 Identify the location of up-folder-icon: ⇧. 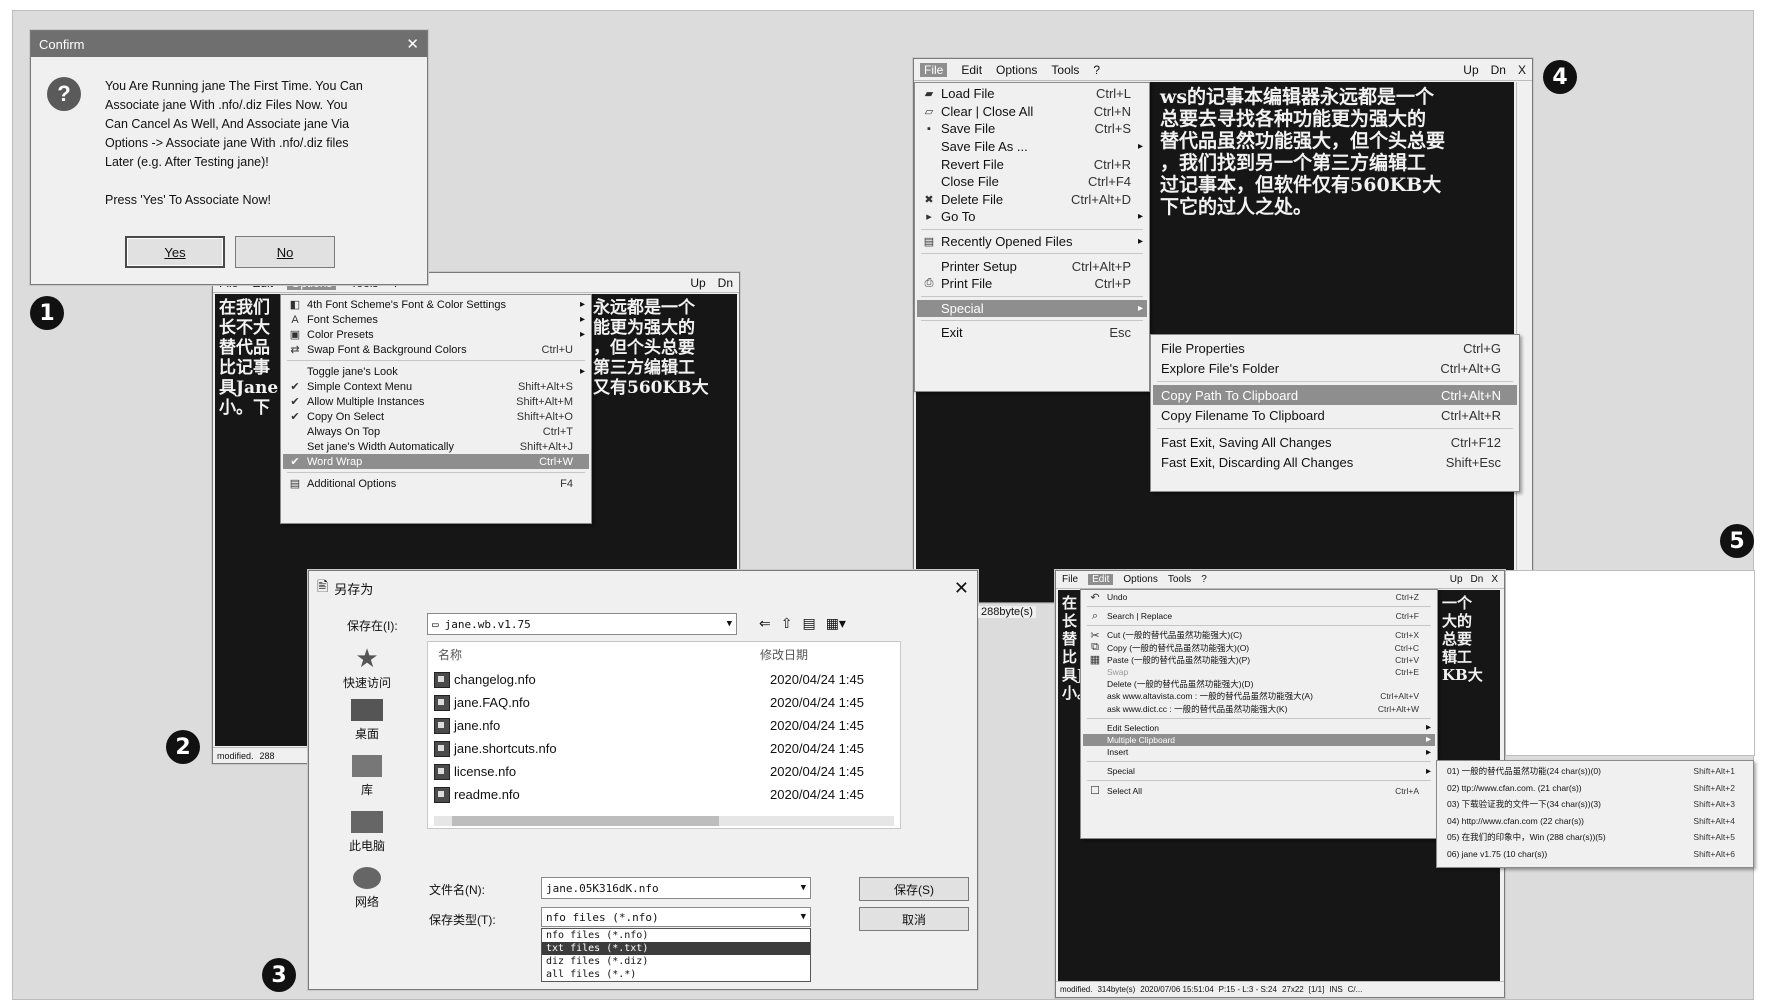
(787, 623).